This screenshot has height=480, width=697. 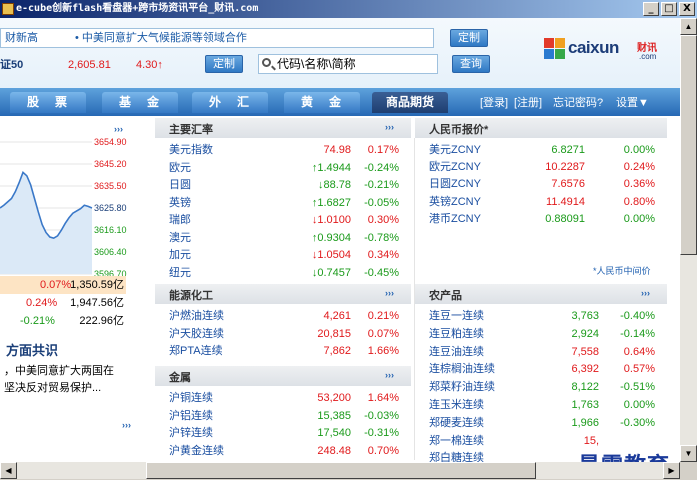 I want to click on quote-row: 郑菜籽油连续 8,122 -0.51%, so click(x=541, y=387).